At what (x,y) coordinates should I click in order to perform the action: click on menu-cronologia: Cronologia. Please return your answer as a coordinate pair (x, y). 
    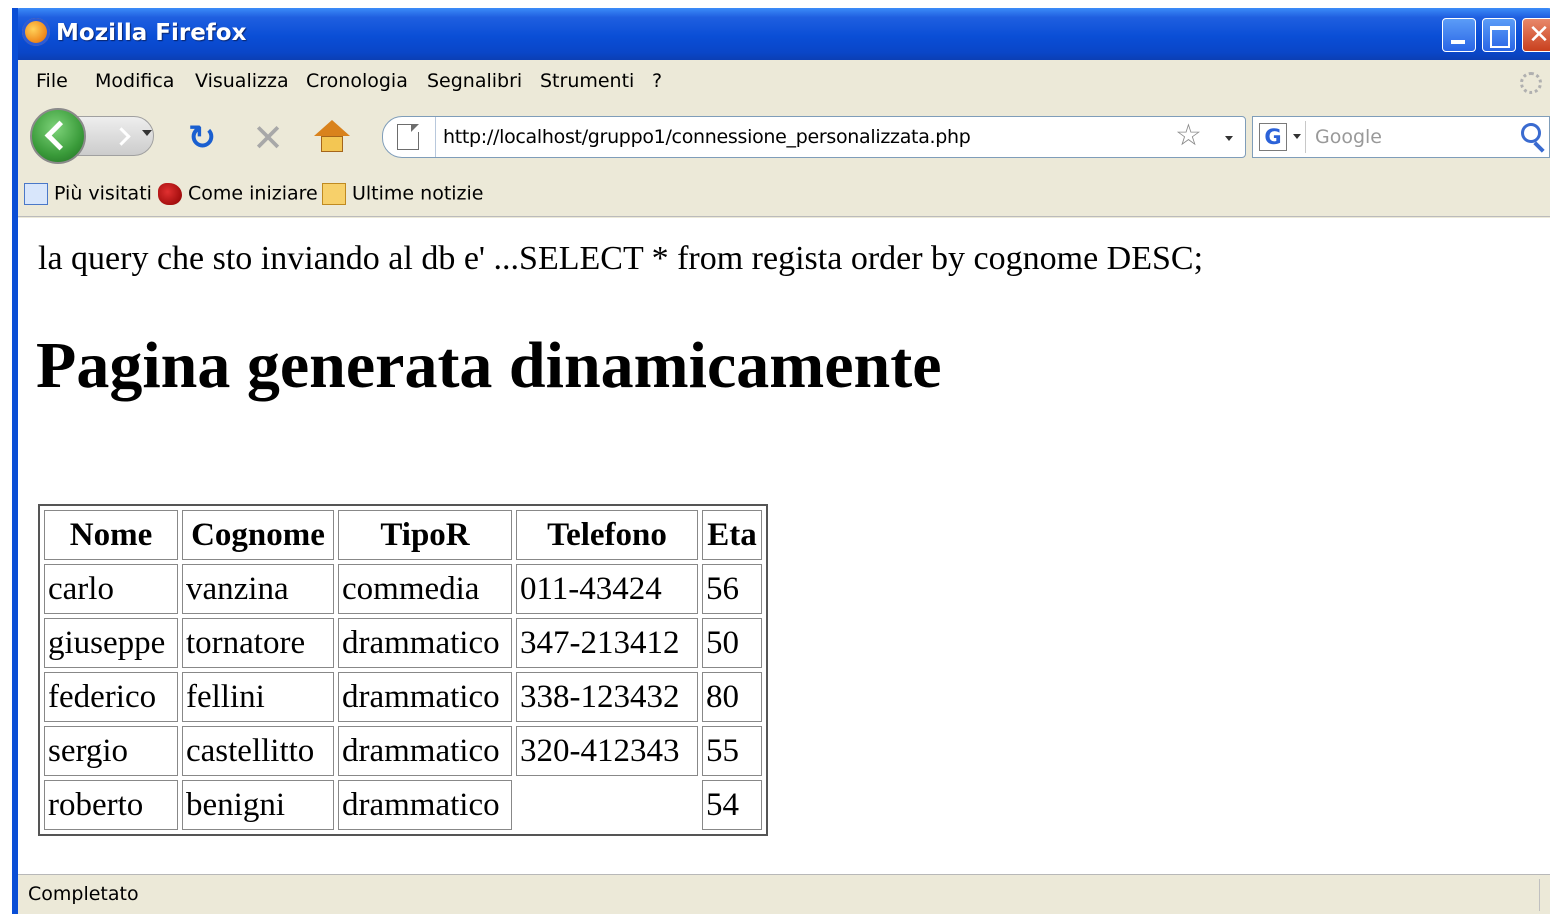
    Looking at the image, I should click on (357, 81).